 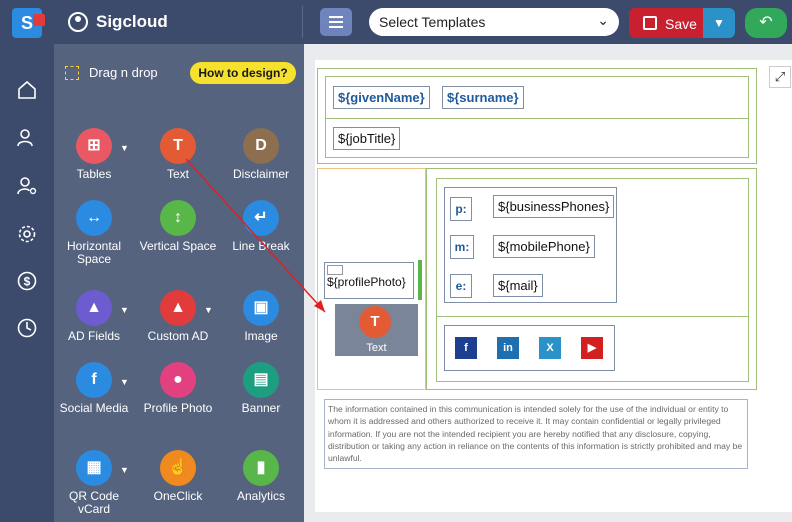 What do you see at coordinates (508, 348) in the screenshot?
I see `linkedin-icon: in` at bounding box center [508, 348].